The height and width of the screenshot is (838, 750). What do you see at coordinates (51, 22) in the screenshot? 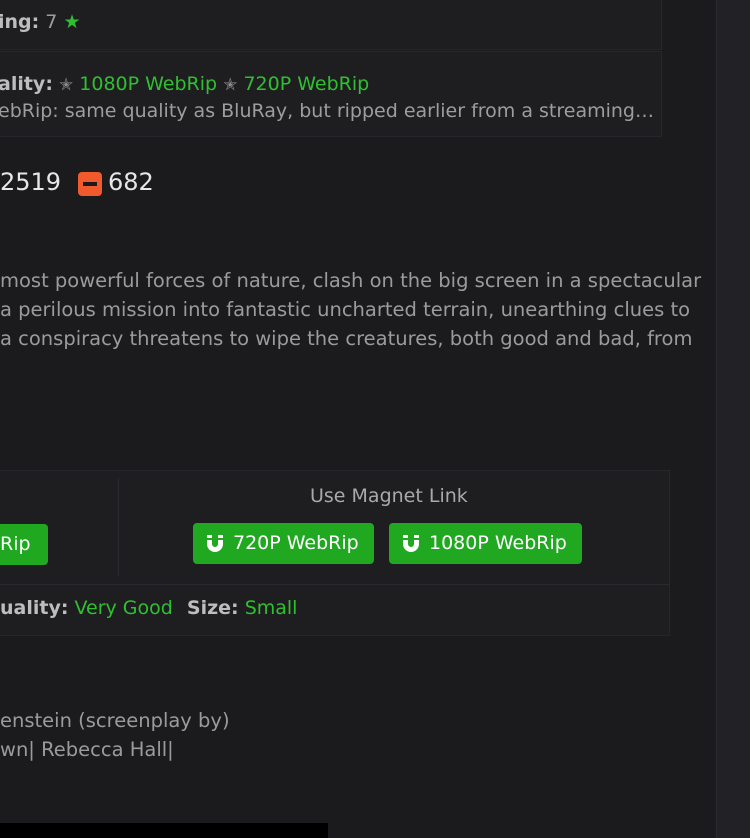
I see `rating-value: 7` at bounding box center [51, 22].